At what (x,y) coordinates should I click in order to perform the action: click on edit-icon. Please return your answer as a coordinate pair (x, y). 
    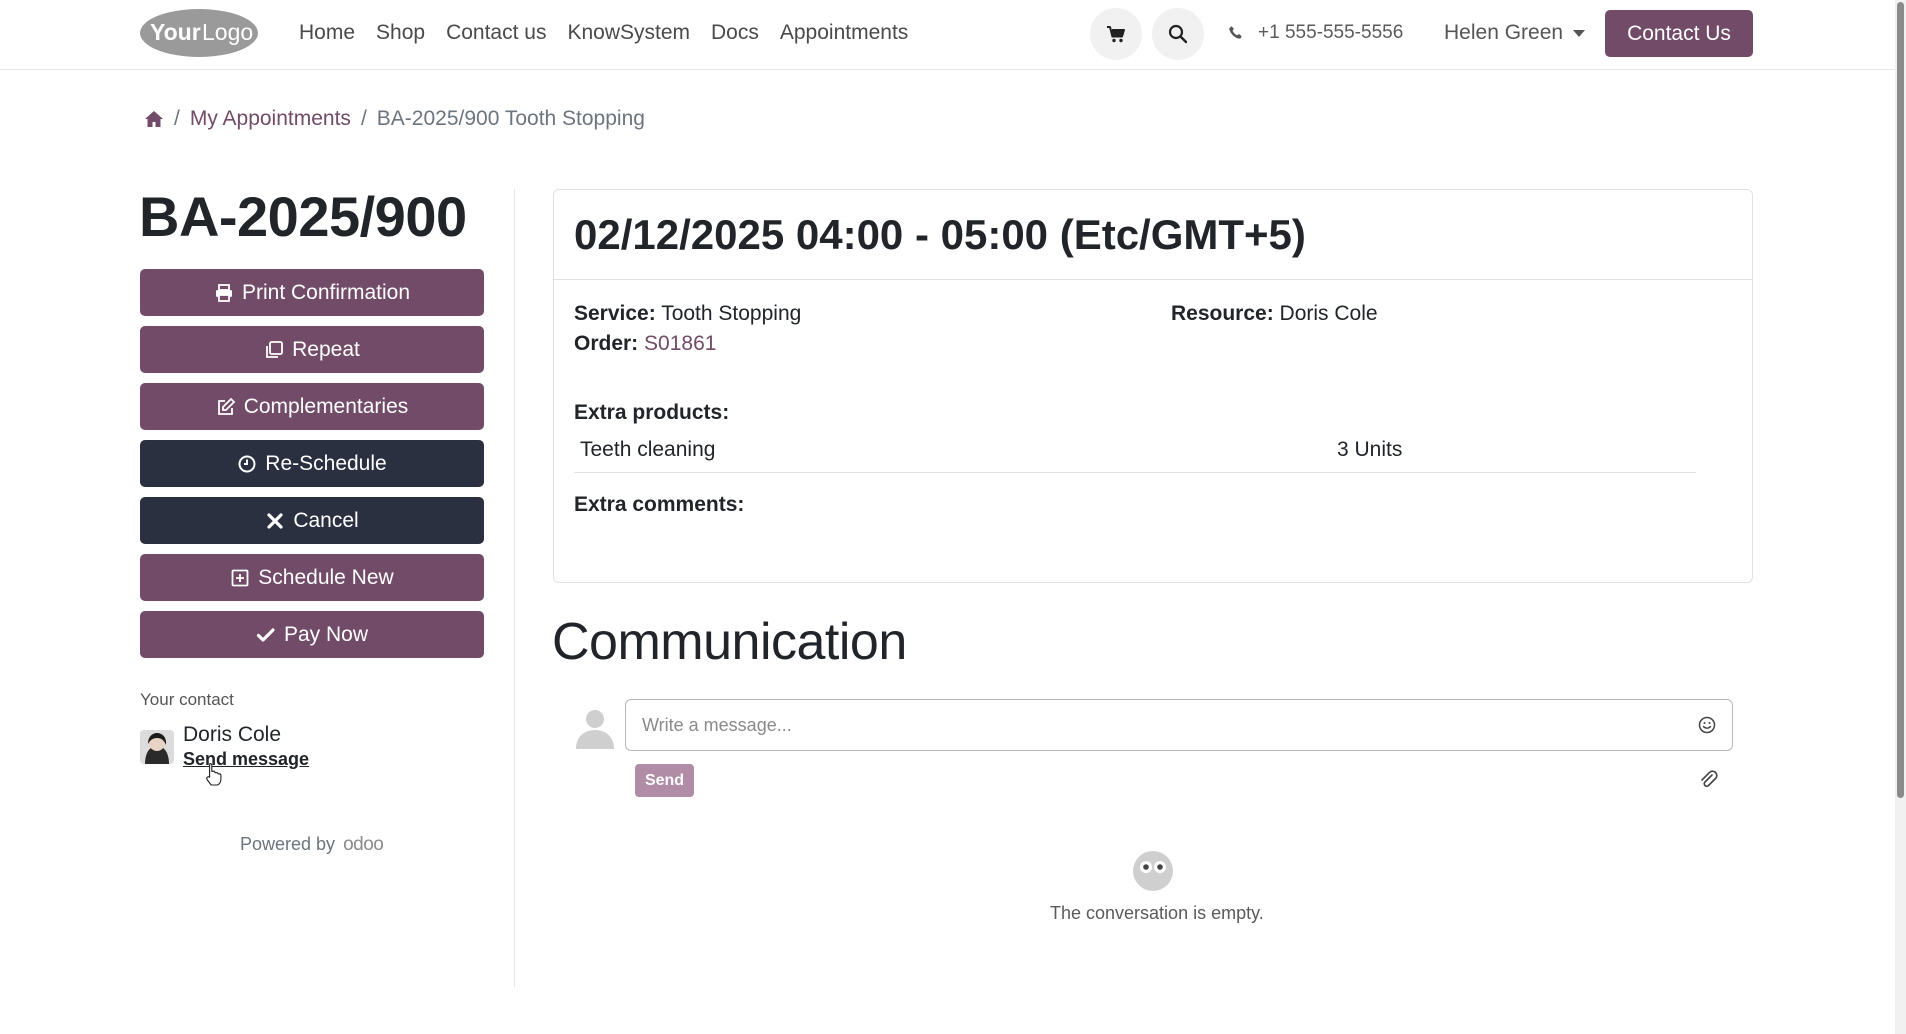
    Looking at the image, I should click on (226, 406).